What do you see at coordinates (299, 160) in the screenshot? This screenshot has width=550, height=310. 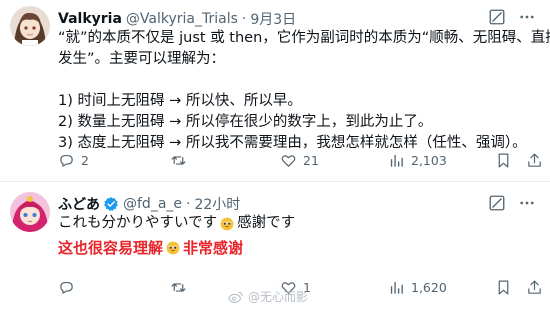 I see `like-button: 21` at bounding box center [299, 160].